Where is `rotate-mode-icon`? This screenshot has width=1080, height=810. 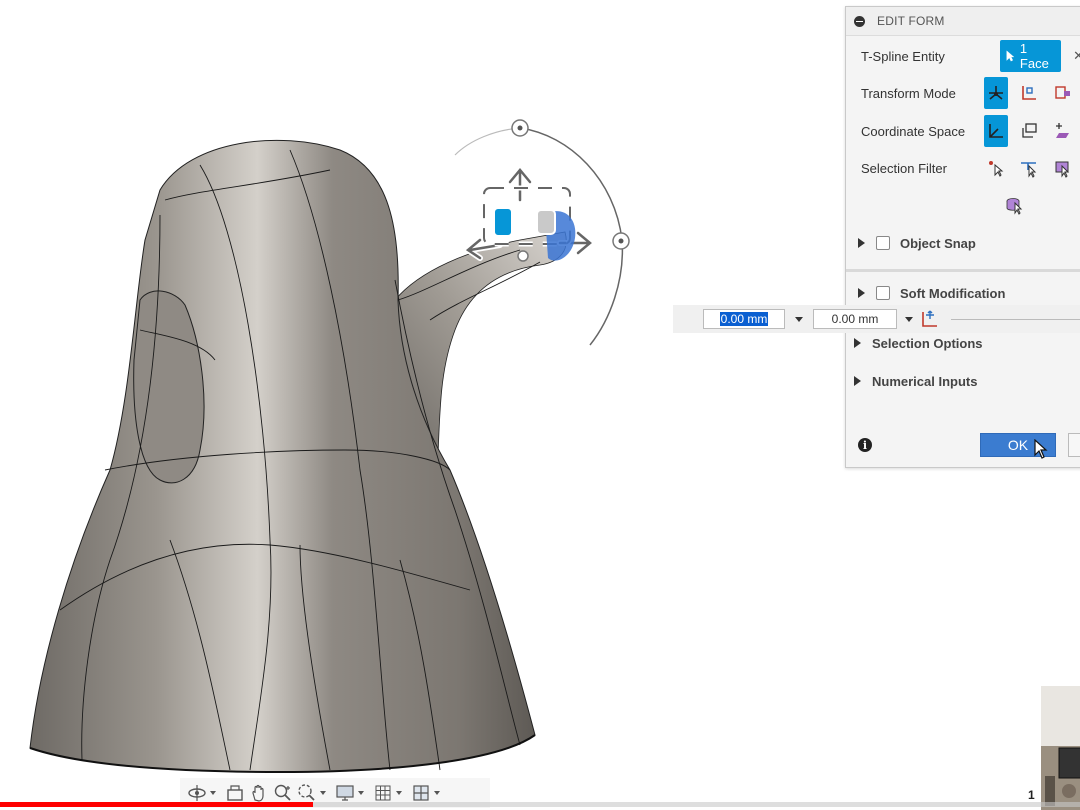
rotate-mode-icon is located at coordinates (1063, 93).